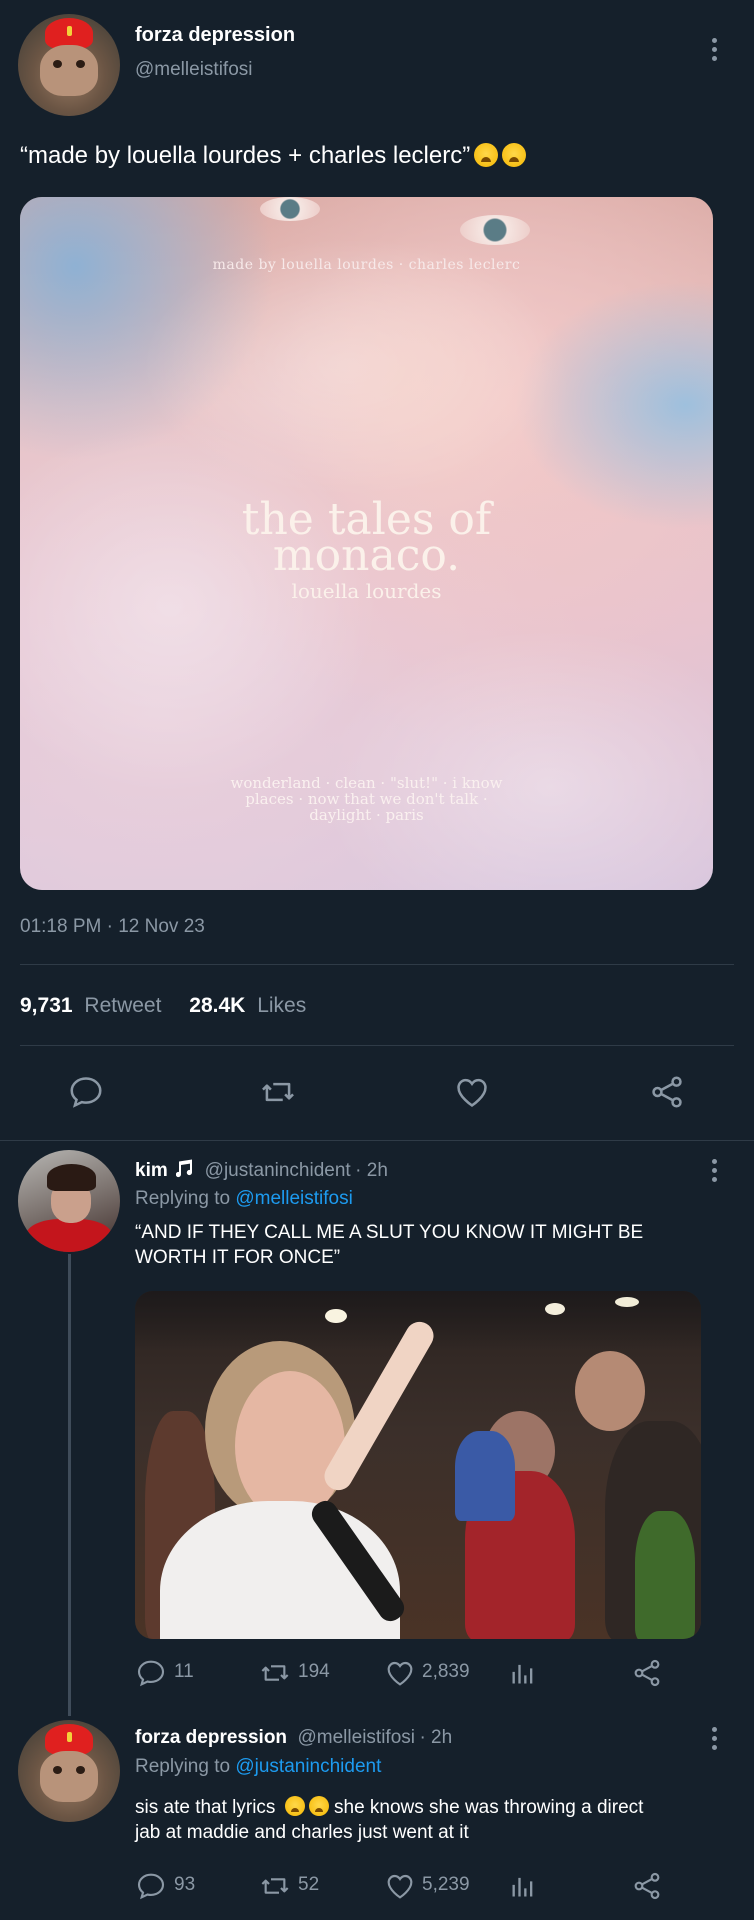  Describe the element at coordinates (293, 1198) in the screenshot. I see `replying-to-handle: @melleistifosi` at that location.